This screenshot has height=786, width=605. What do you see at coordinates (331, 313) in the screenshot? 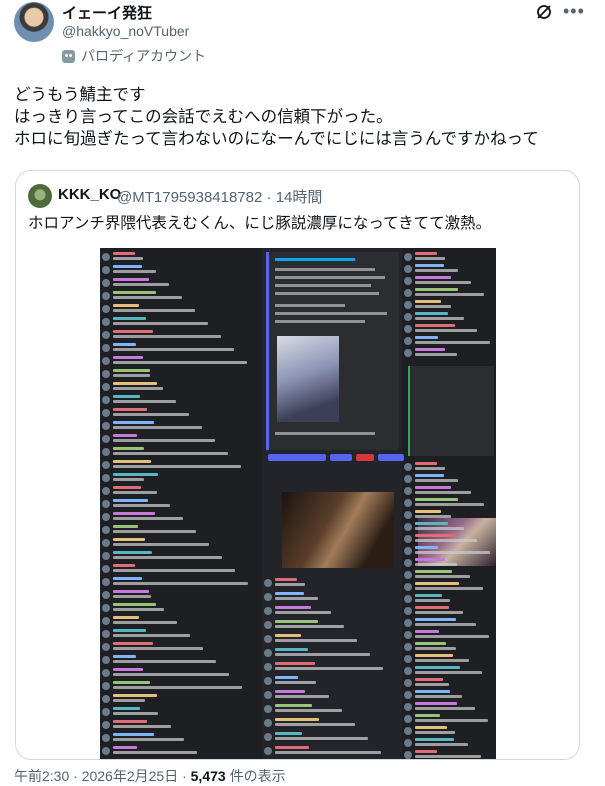
I see `embed-line` at bounding box center [331, 313].